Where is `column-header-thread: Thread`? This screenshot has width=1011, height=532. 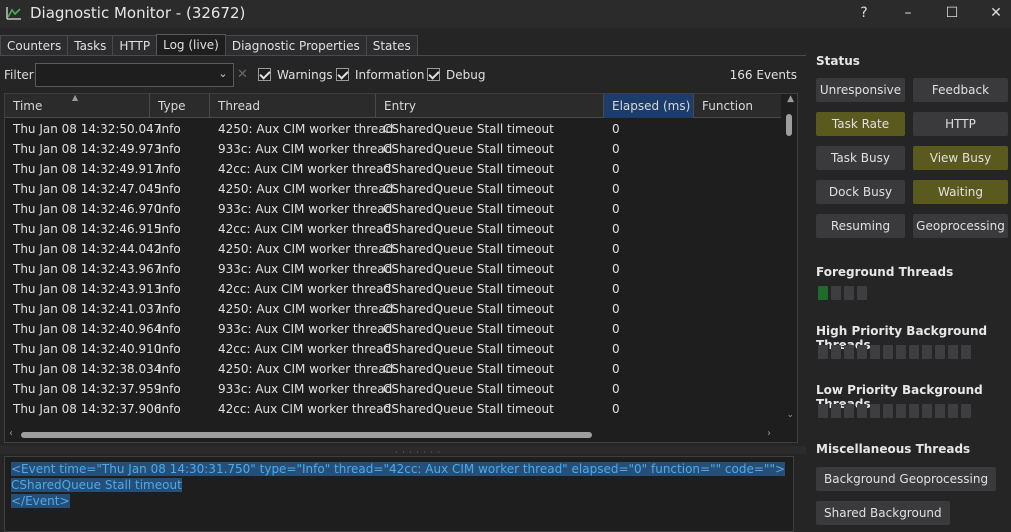 column-header-thread: Thread is located at coordinates (293, 106).